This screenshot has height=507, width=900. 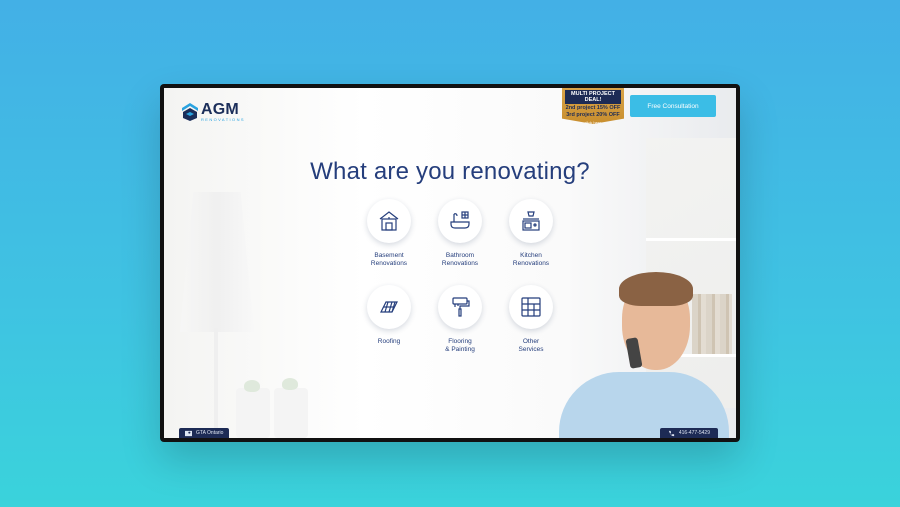 I want to click on service-label: Kitchen Renovations, so click(x=531, y=259).